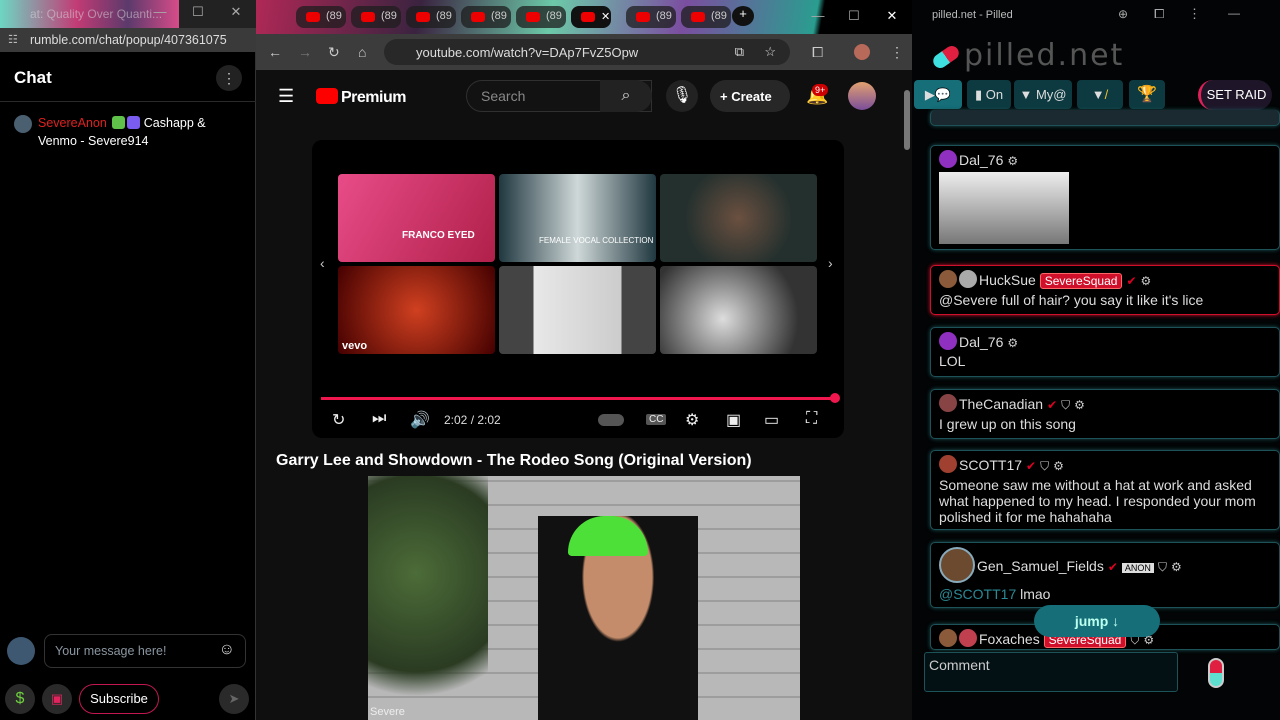 The height and width of the screenshot is (720, 1280). I want to click on my-mentions-filter-button: ▼ My@, so click(1043, 94).